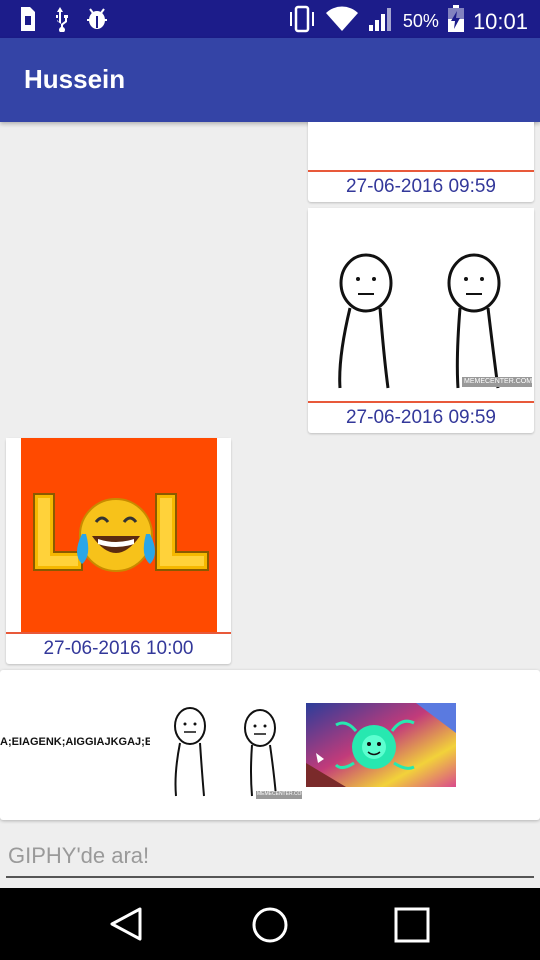 The height and width of the screenshot is (960, 540). I want to click on page-title: Hussein, so click(75, 79).